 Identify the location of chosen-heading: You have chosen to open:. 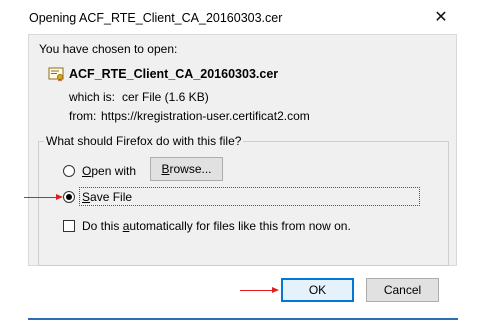
(108, 49).